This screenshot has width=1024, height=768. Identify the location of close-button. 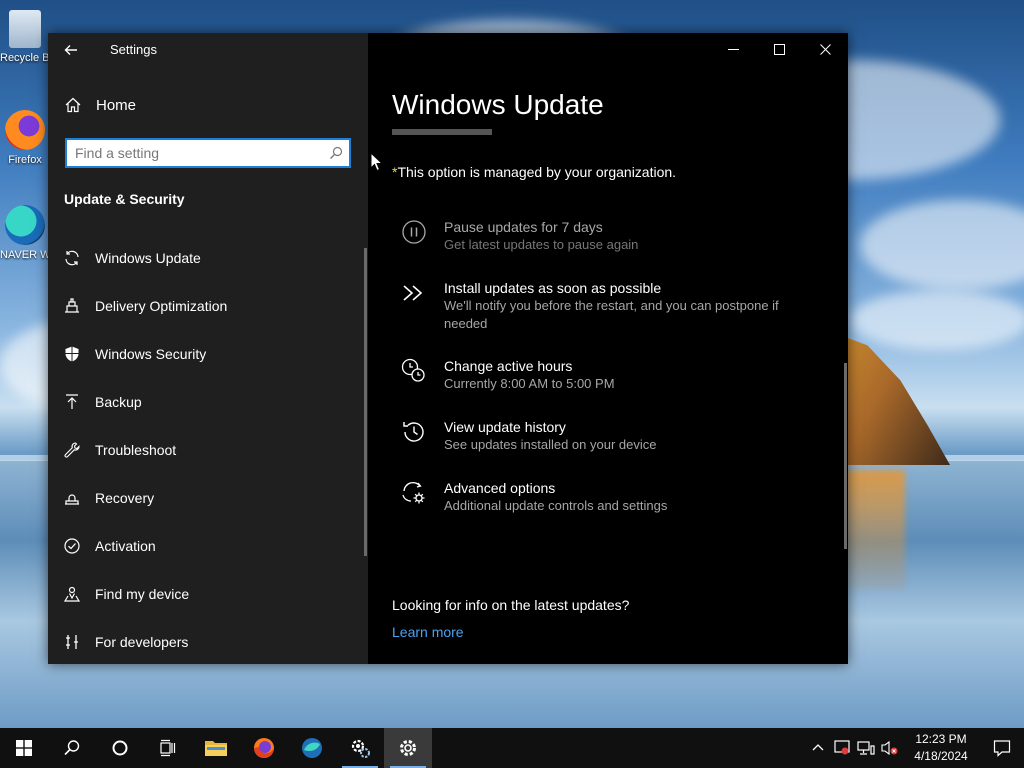
(825, 49).